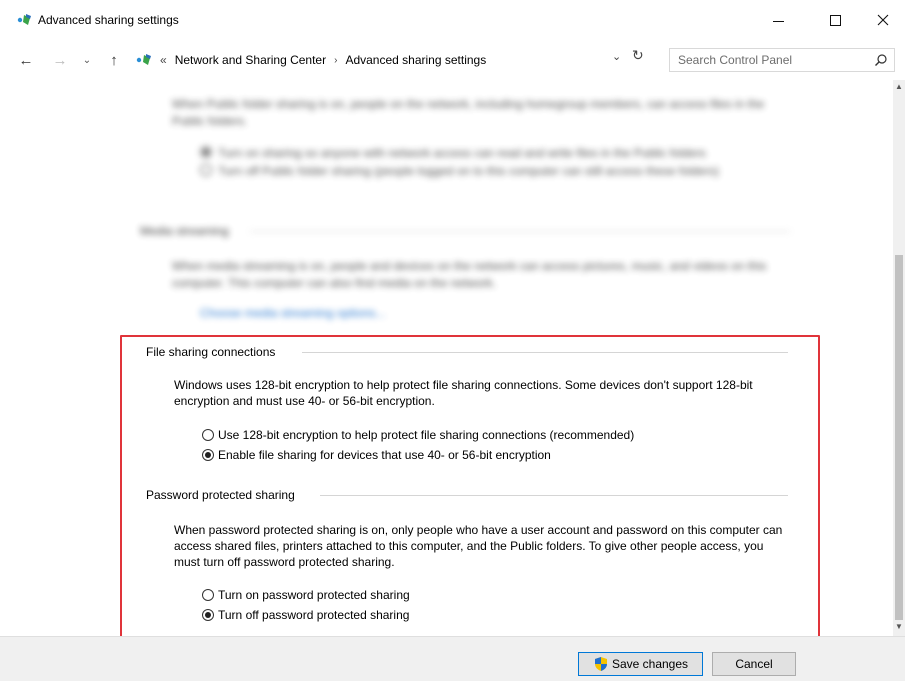  I want to click on scroll-down-icon: ▼, so click(899, 627).